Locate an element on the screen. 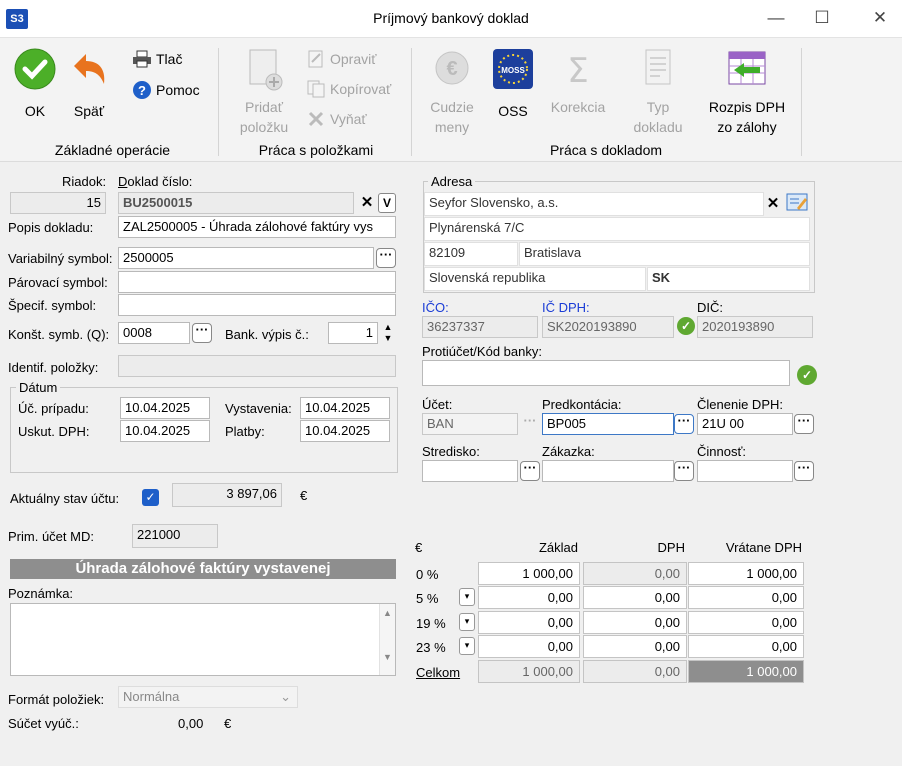 This screenshot has width=902, height=766. predkontacia-field: BP005 is located at coordinates (608, 424).